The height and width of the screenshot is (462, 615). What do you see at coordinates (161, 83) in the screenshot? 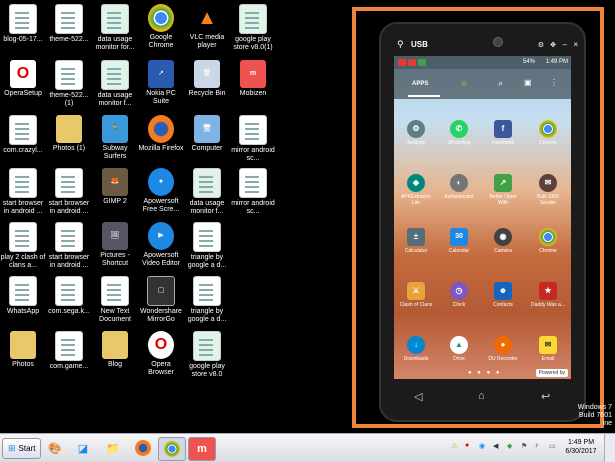
I see `desktop-icon-nokia-pc-suite: ↗ Nokia PC Suite` at bounding box center [161, 83].